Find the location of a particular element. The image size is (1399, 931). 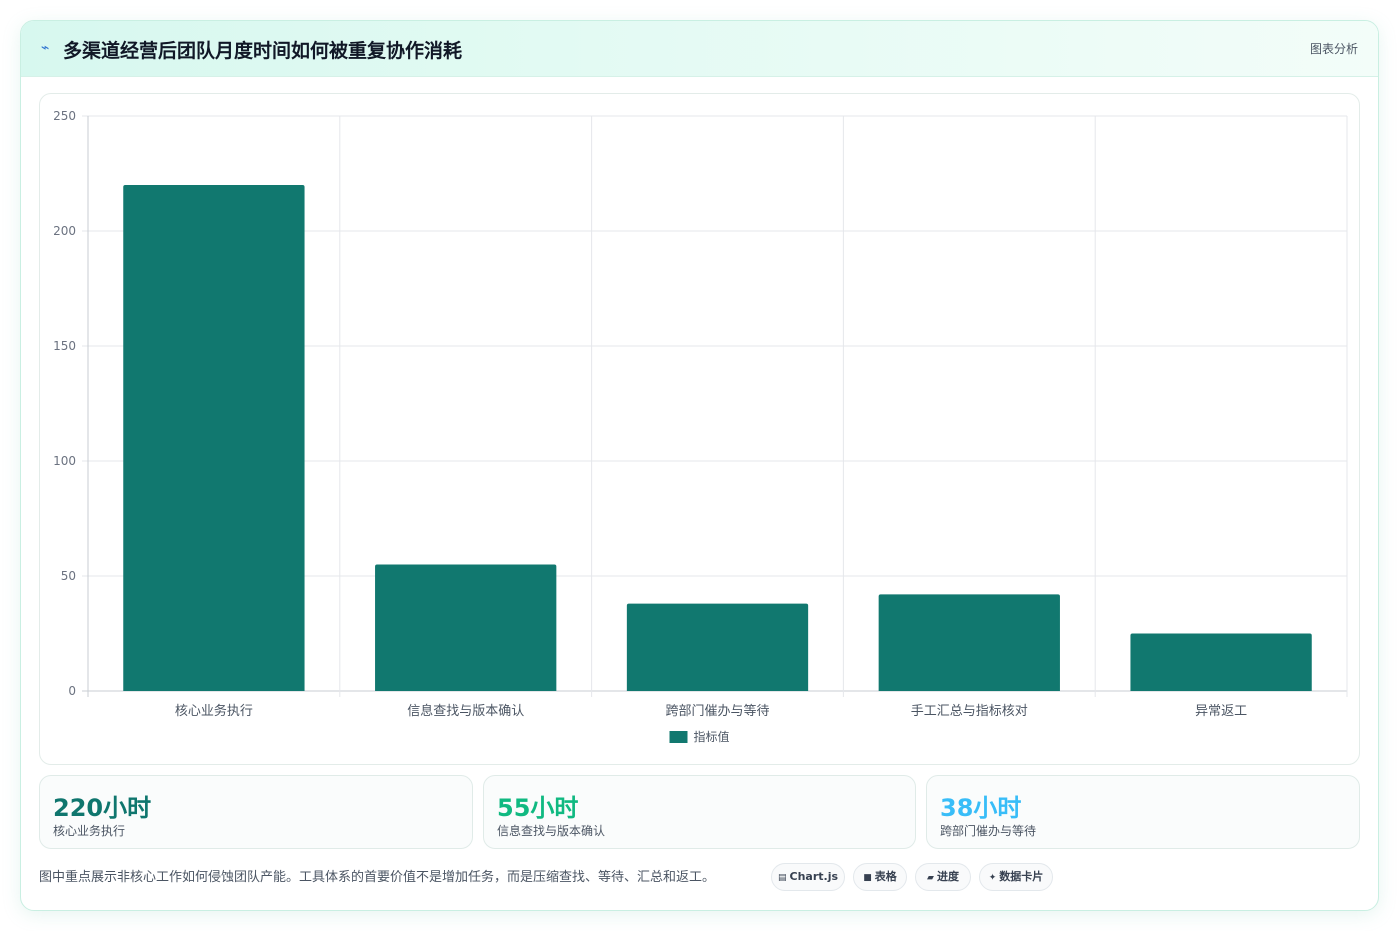

stat-value: 38小时 is located at coordinates (981, 808).